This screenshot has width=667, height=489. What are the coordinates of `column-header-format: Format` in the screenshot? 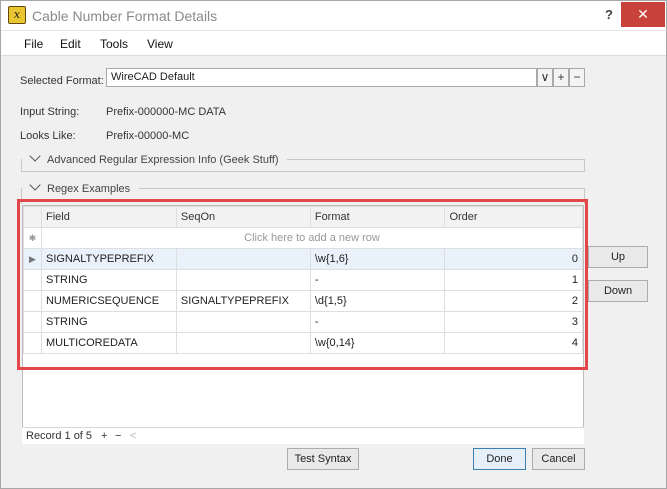 It's located at (377, 217).